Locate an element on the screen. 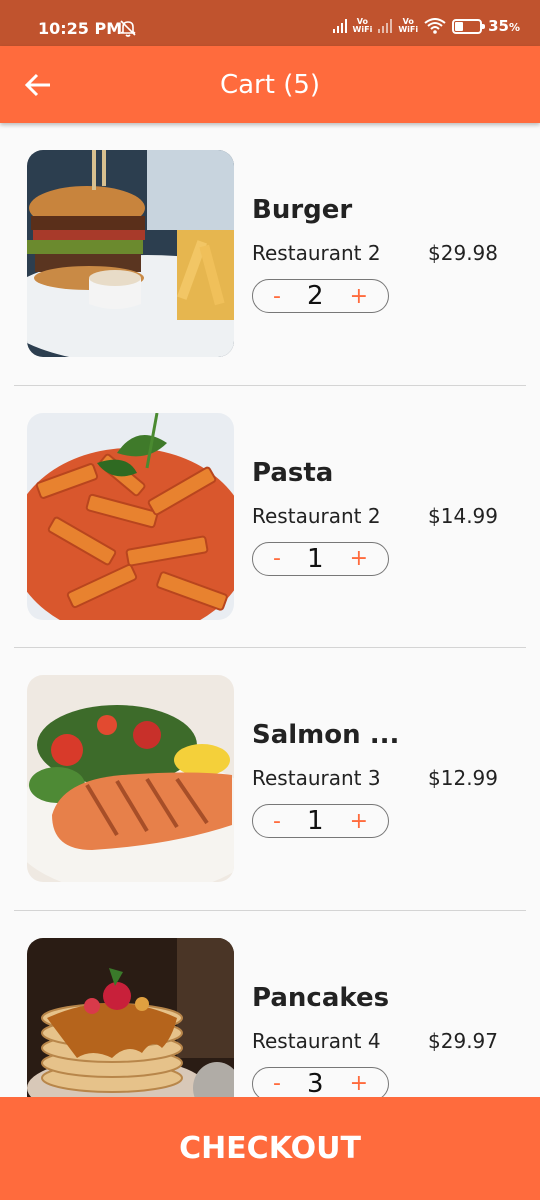 The height and width of the screenshot is (1200, 540). burger-photo is located at coordinates (130, 253).